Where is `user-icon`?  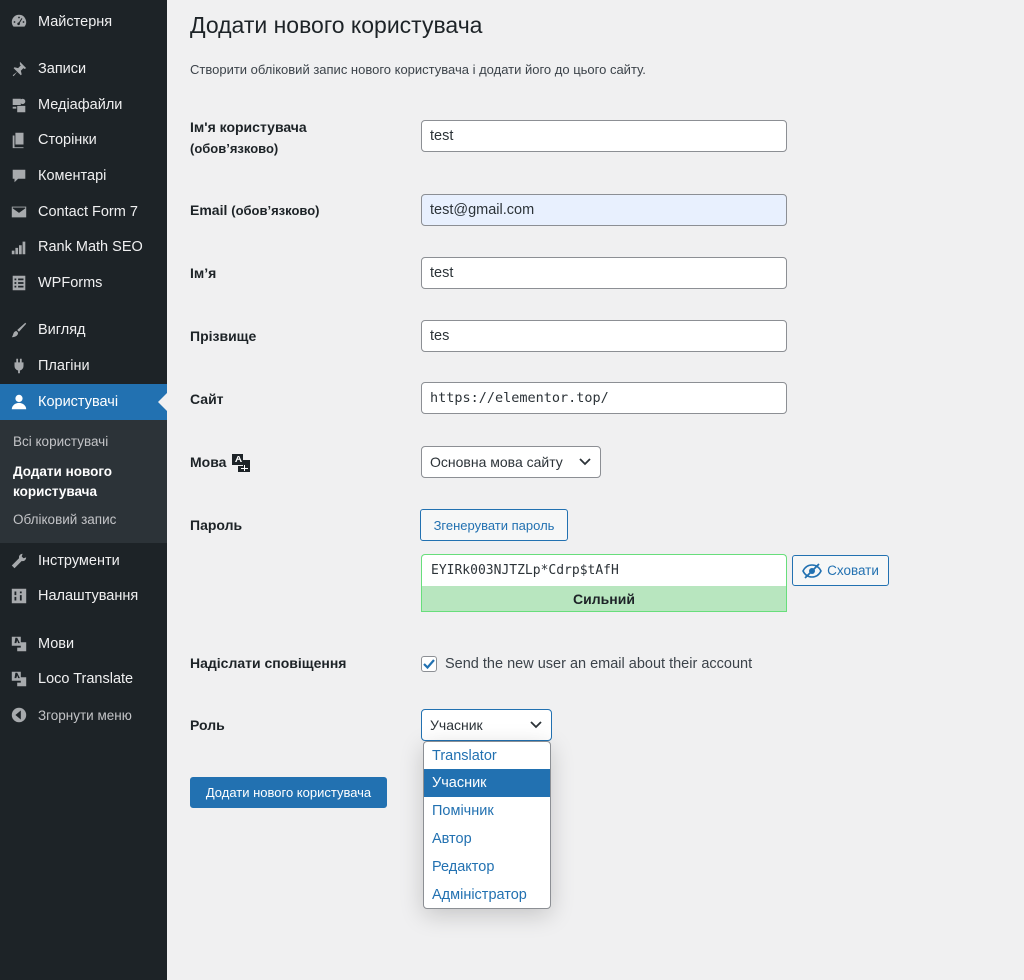
user-icon is located at coordinates (19, 402).